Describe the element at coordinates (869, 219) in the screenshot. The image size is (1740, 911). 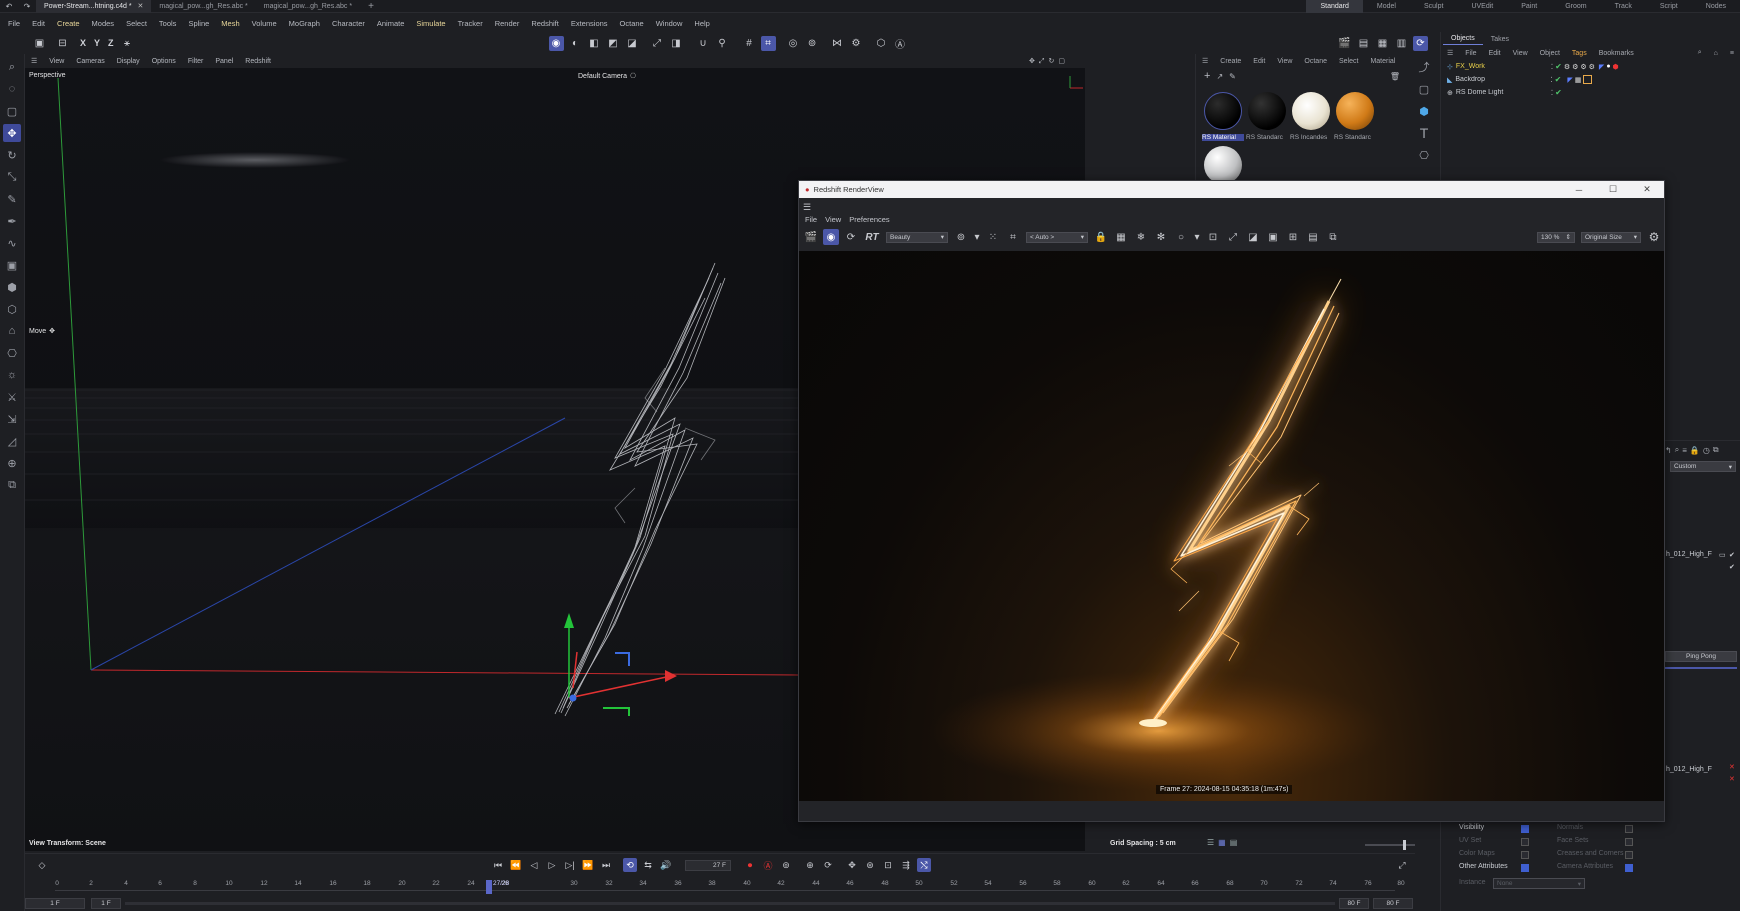
I see `renderview-menu-preferences: Preferences` at that location.